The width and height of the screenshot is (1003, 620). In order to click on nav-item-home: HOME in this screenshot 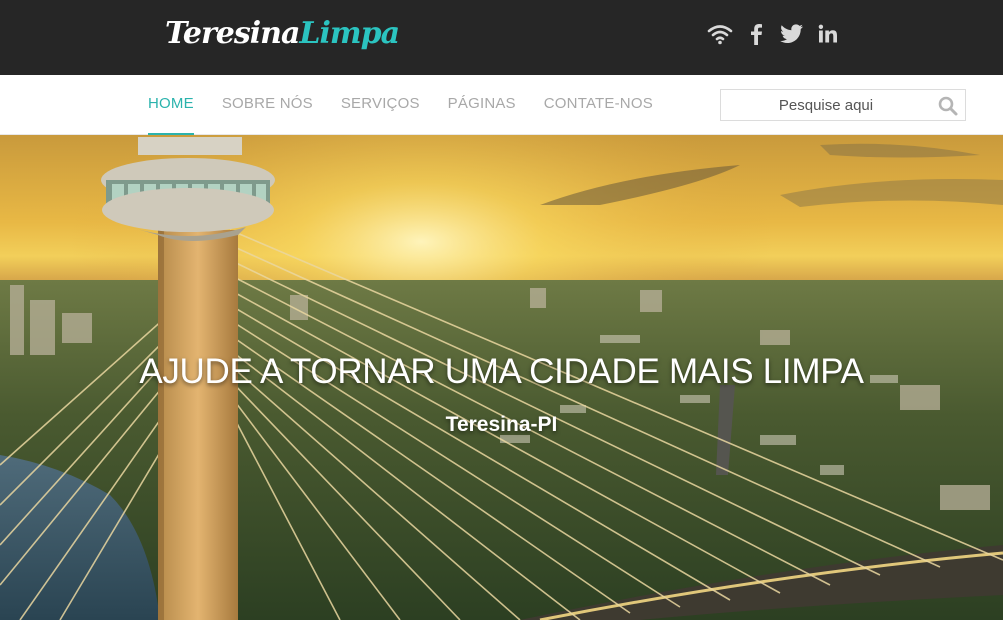, I will do `click(171, 105)`.